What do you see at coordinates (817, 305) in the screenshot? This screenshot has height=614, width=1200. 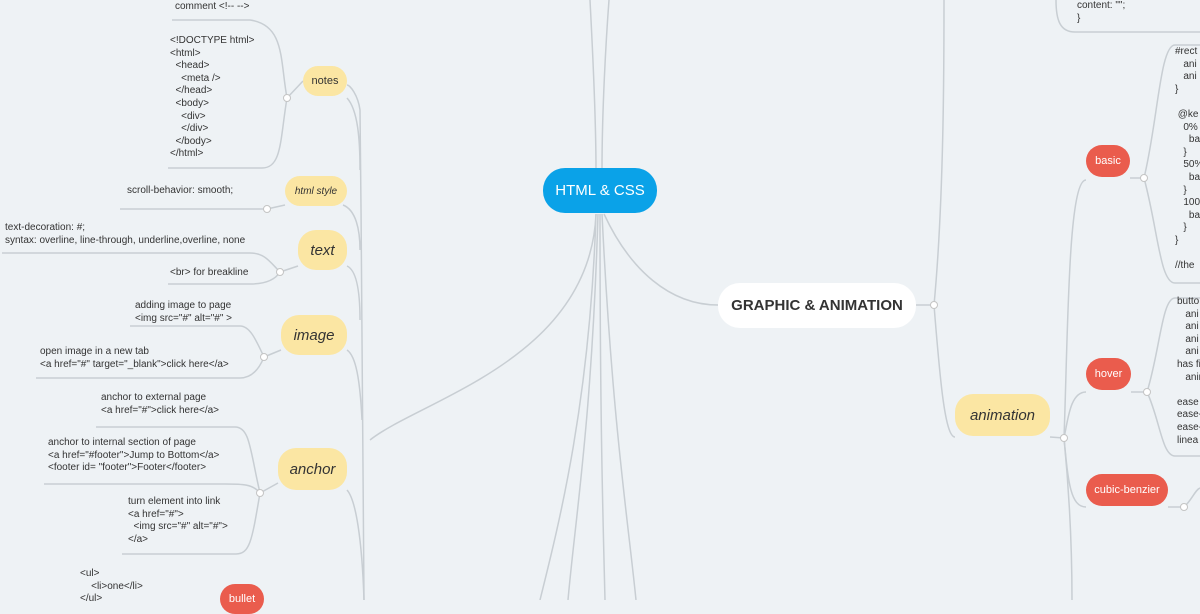 I see `graphic-animation-node: GRAPHIC & ANIMATION` at bounding box center [817, 305].